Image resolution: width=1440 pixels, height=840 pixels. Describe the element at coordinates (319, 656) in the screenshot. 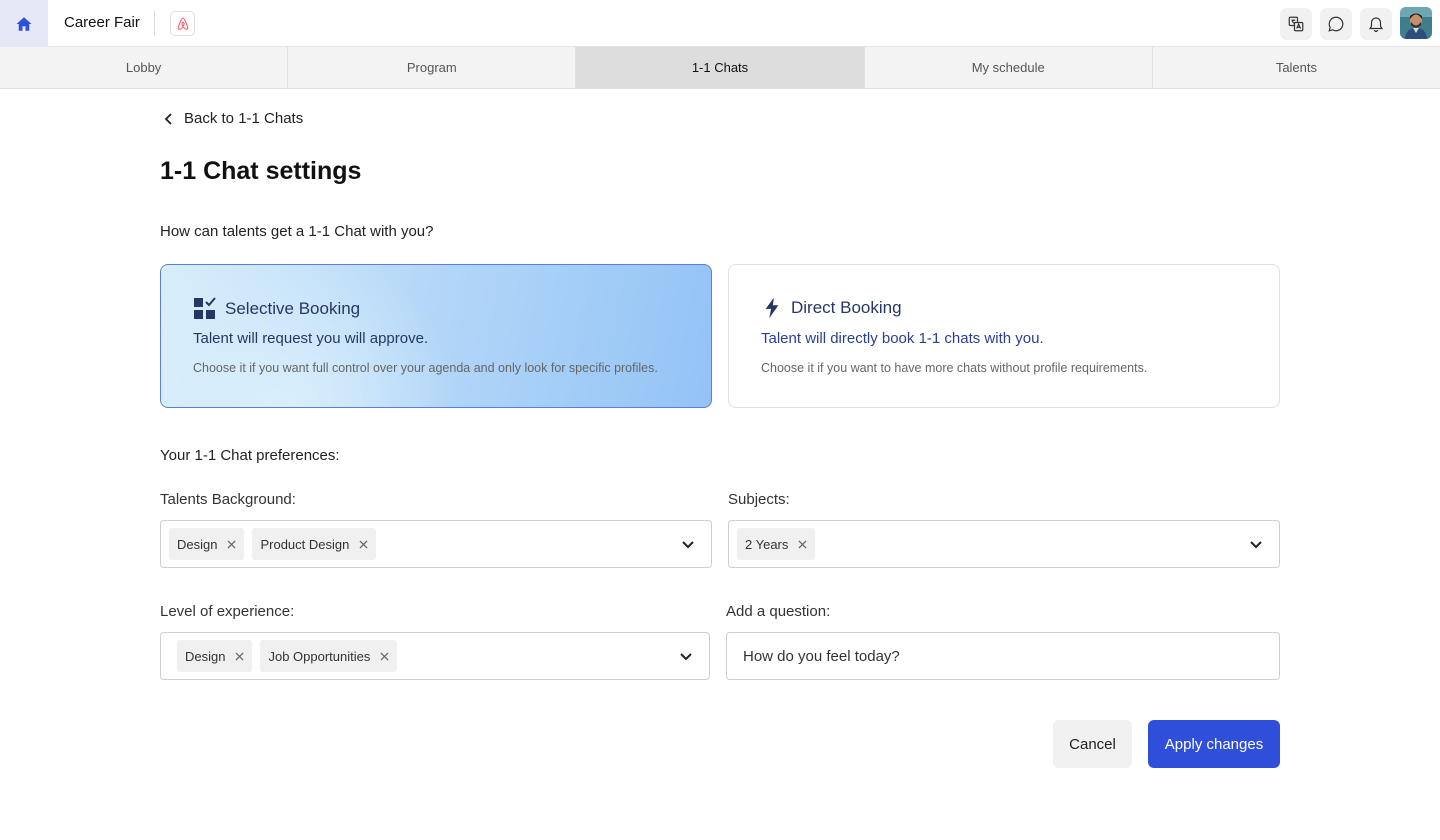

I see `chip-label: Job Opportunities` at that location.